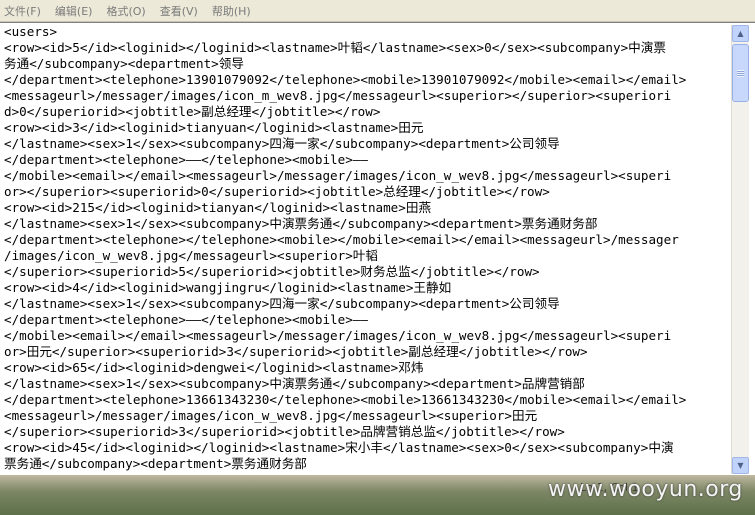 Image resolution: width=755 pixels, height=515 pixels. Describe the element at coordinates (740, 249) in the screenshot. I see `vertical-scrollbar: ▲ ▼` at that location.